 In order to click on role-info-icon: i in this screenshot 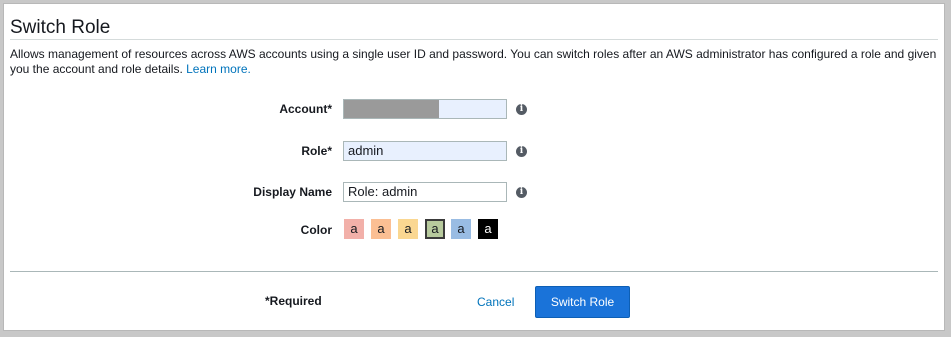, I will do `click(521, 151)`.